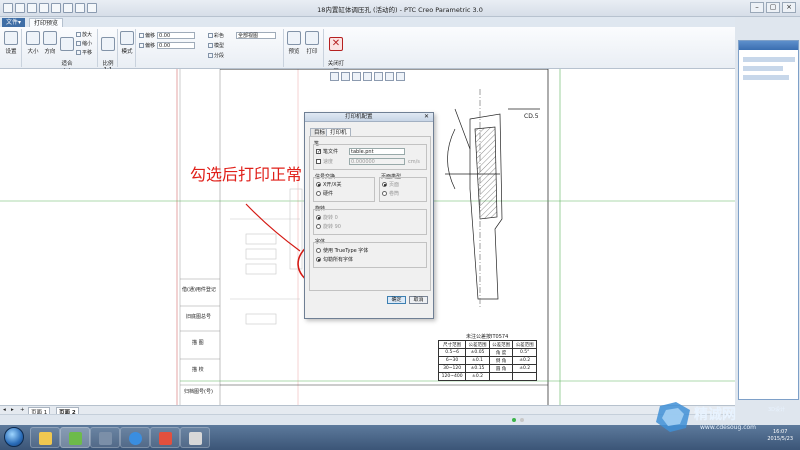  I want to click on rotation-0-radio: 旋转 0, so click(327, 217).